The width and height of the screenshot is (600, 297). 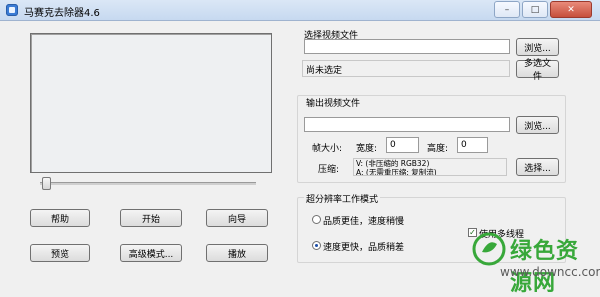 I want to click on watermark-url: www.downcc.com, so click(x=550, y=272).